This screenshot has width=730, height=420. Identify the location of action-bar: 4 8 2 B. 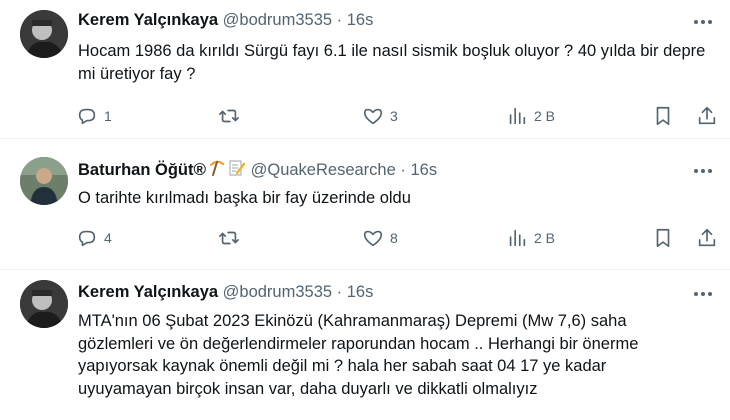
(395, 238).